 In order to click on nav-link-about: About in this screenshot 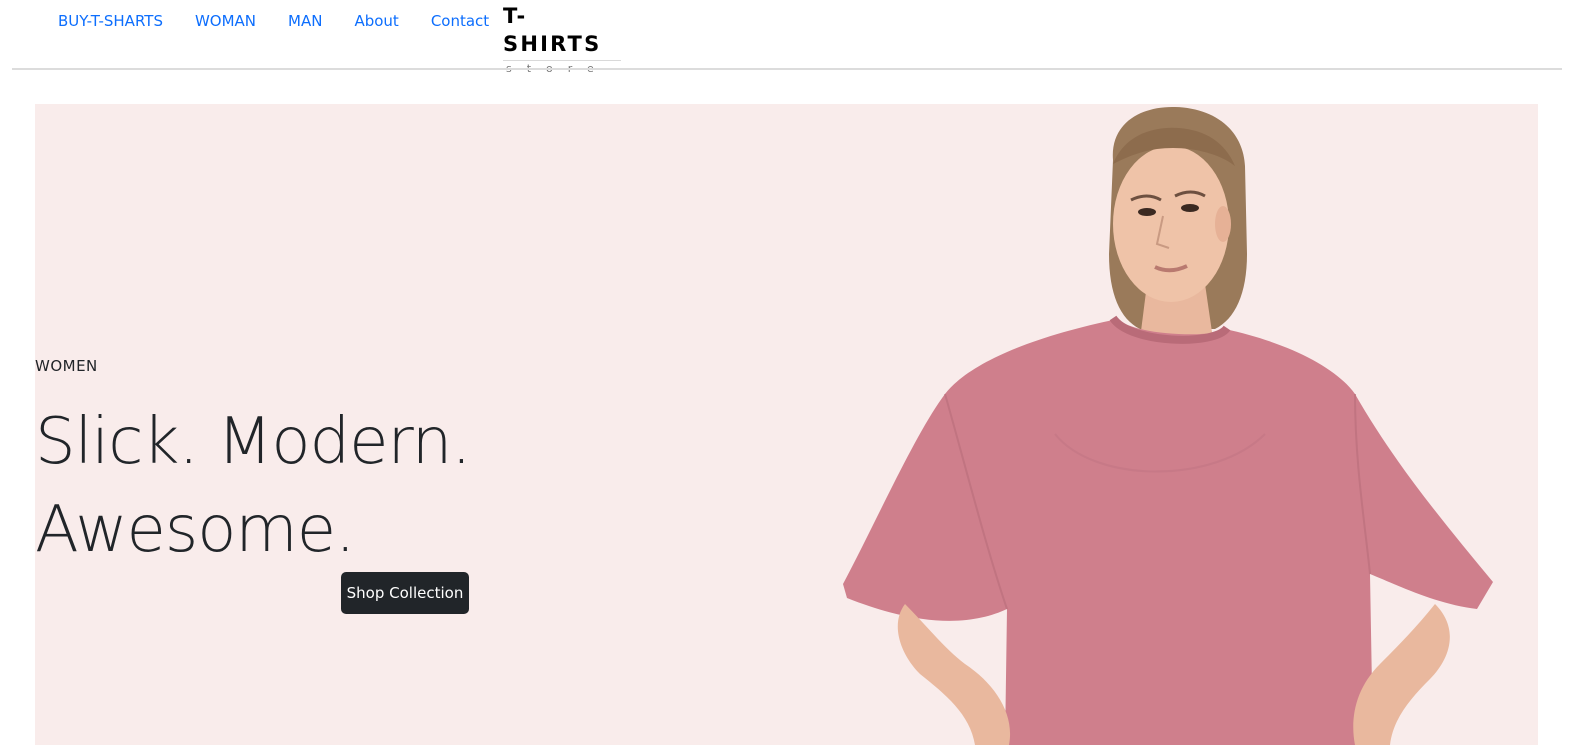, I will do `click(376, 21)`.